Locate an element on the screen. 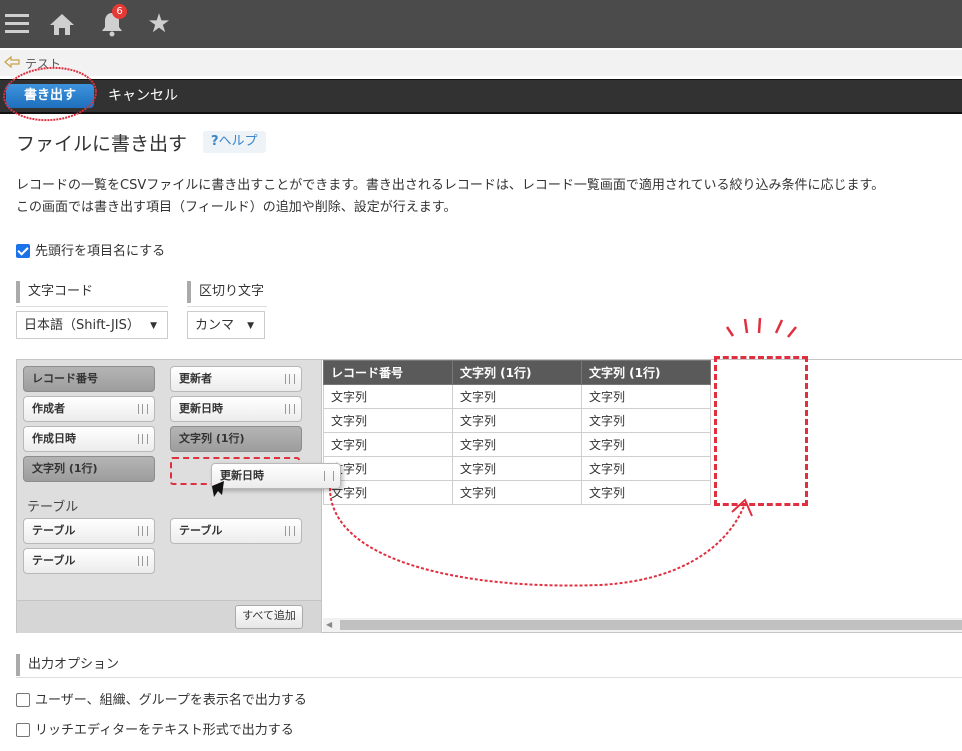 The width and height of the screenshot is (962, 751). header-row-checkbox is located at coordinates (23, 251).